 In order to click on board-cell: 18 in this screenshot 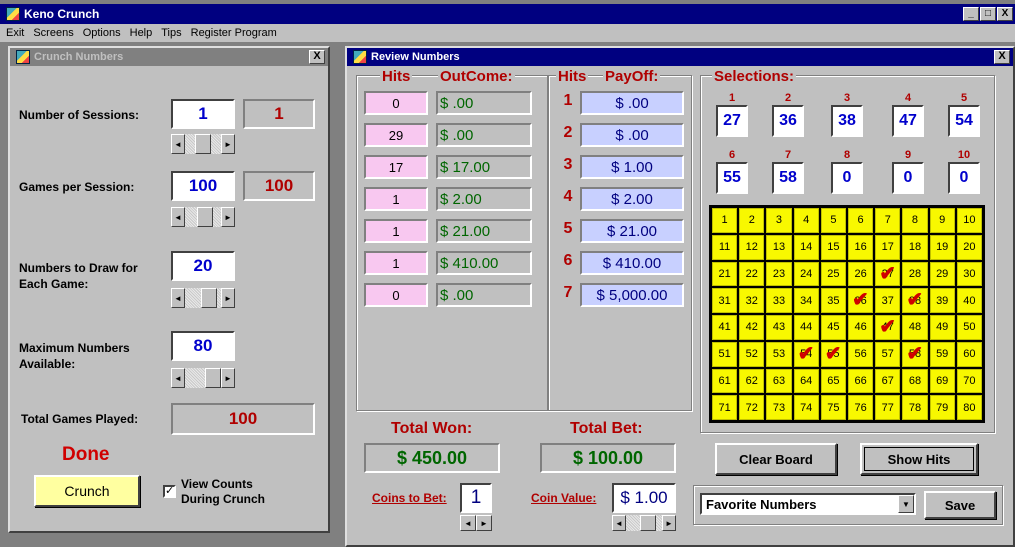, I will do `click(915, 247)`.